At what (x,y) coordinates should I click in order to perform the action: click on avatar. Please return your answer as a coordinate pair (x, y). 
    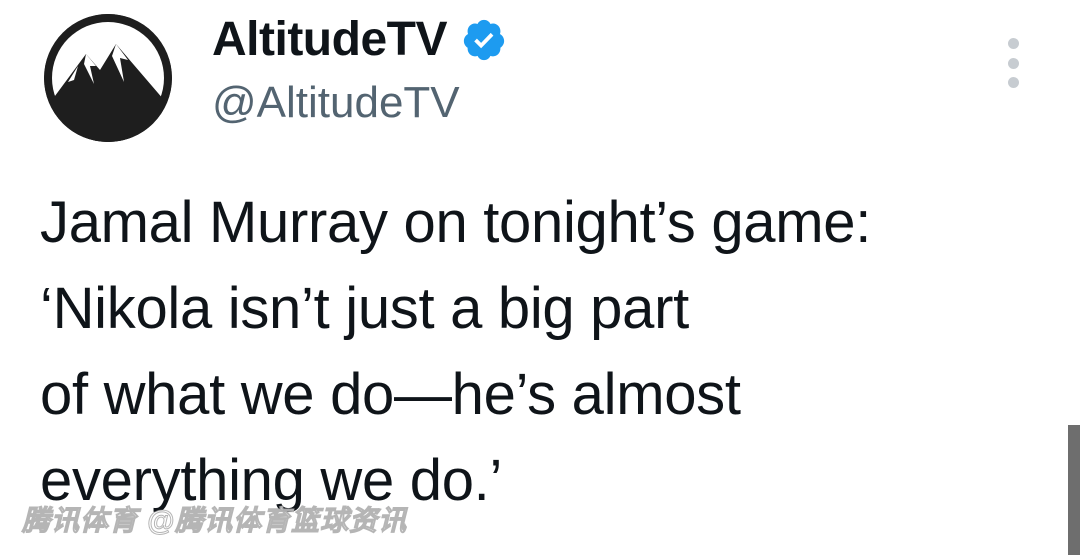
    Looking at the image, I should click on (108, 78).